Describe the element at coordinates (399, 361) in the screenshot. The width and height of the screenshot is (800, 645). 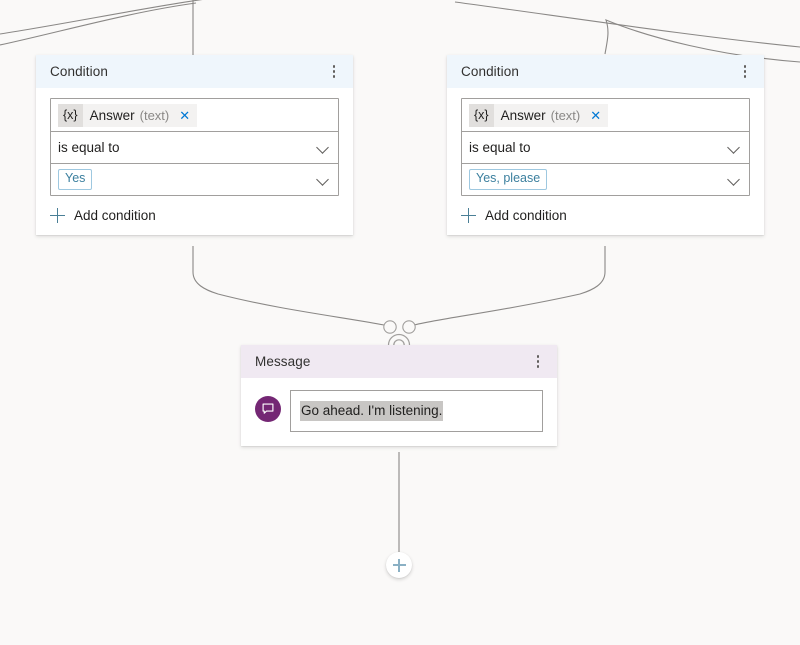
I see `message-header: Message` at that location.